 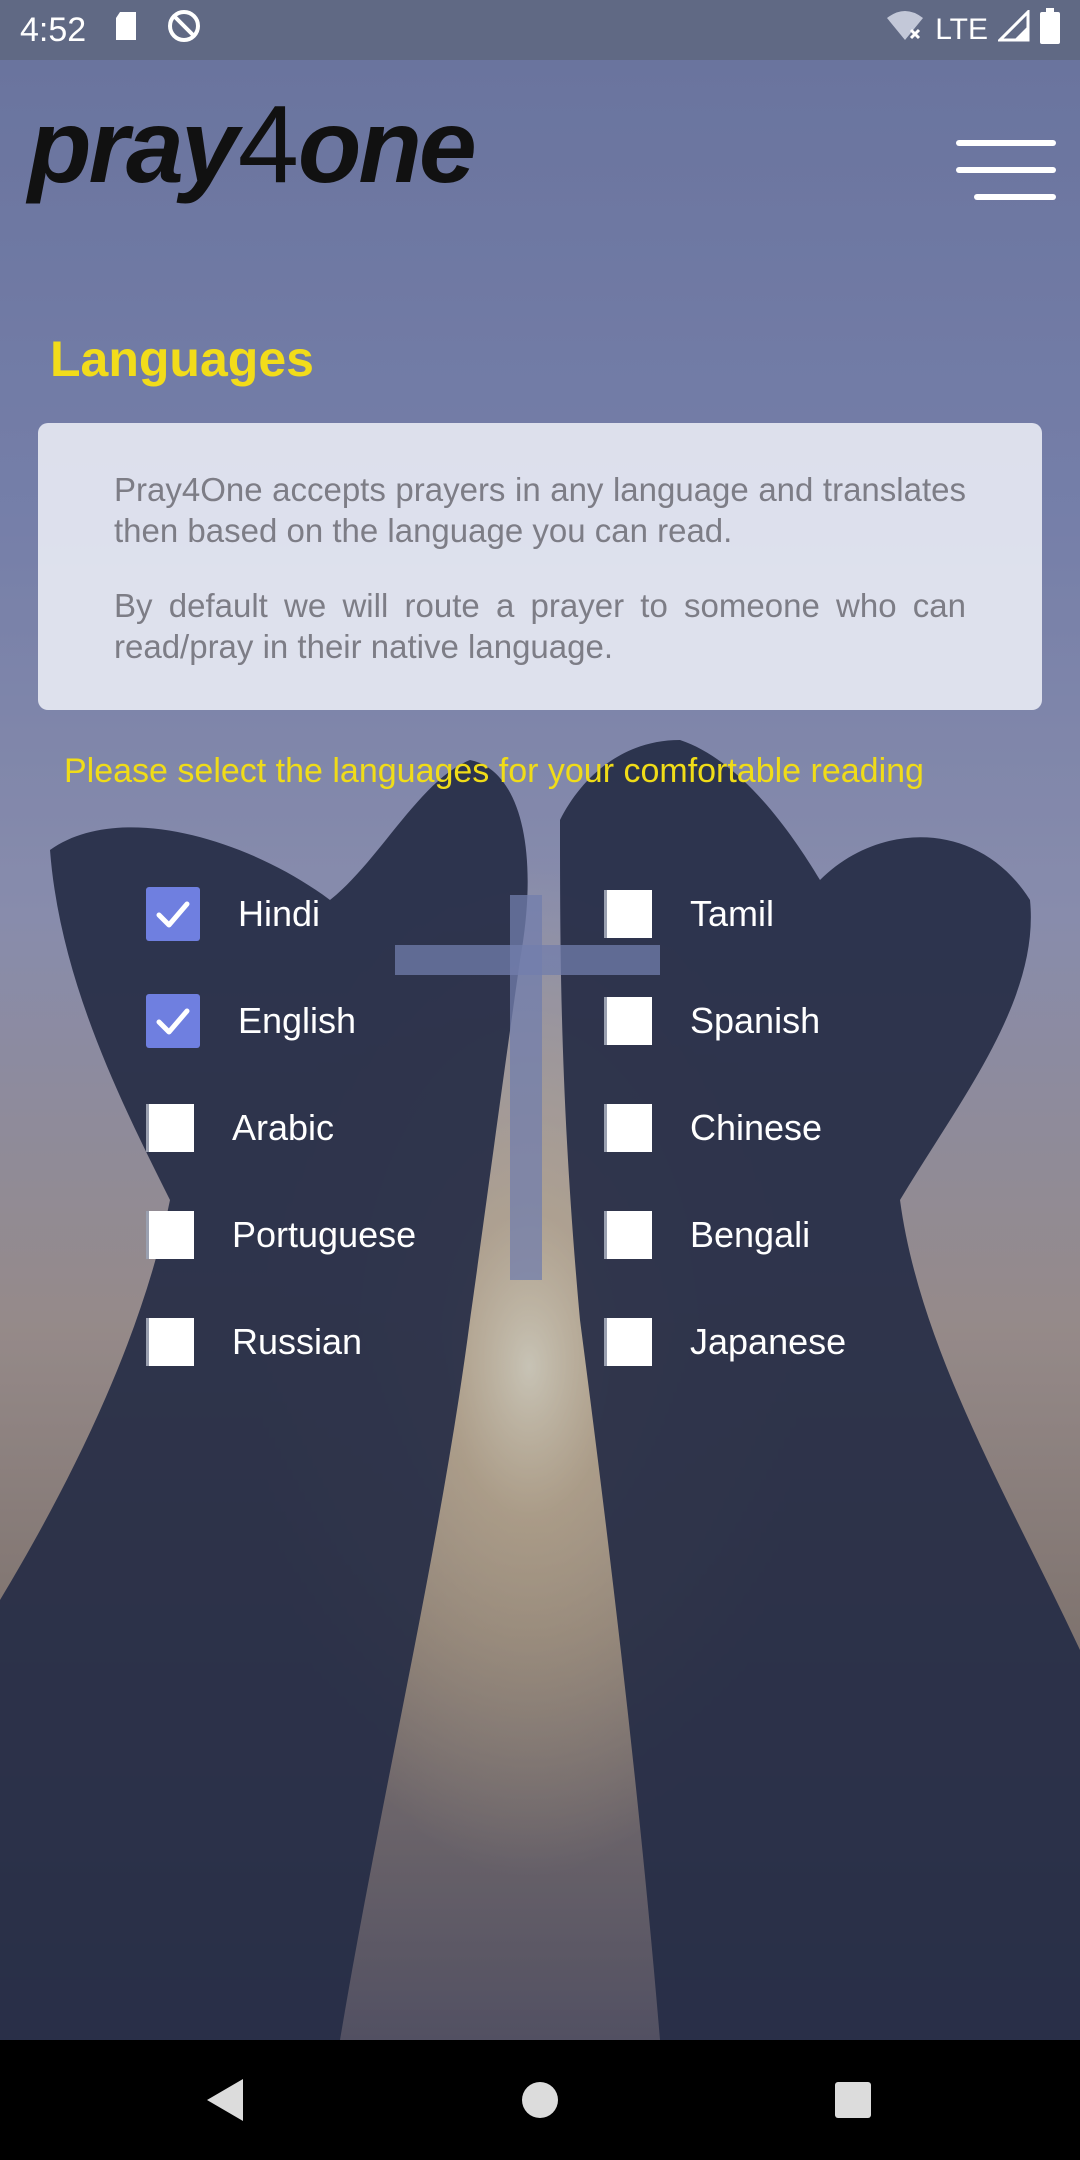 I want to click on language-option-arabic: Arabic, so click(x=240, y=1128).